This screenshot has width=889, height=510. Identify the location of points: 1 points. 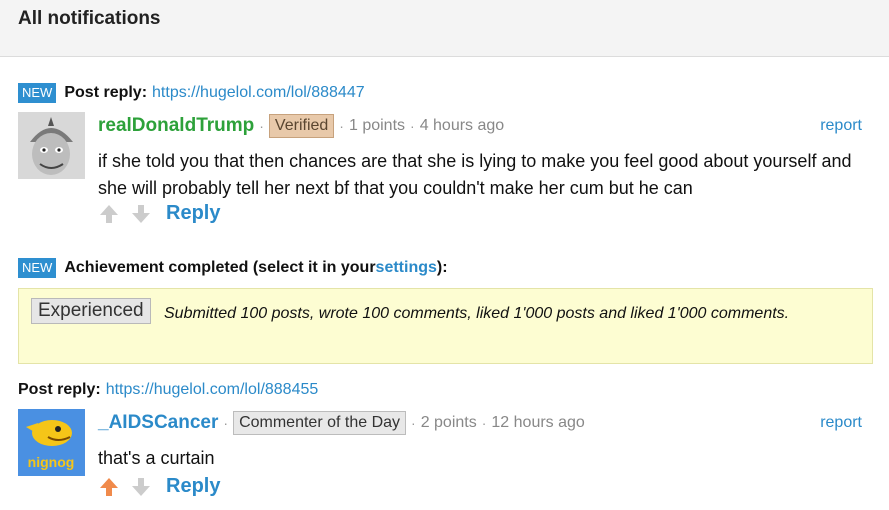
(377, 125).